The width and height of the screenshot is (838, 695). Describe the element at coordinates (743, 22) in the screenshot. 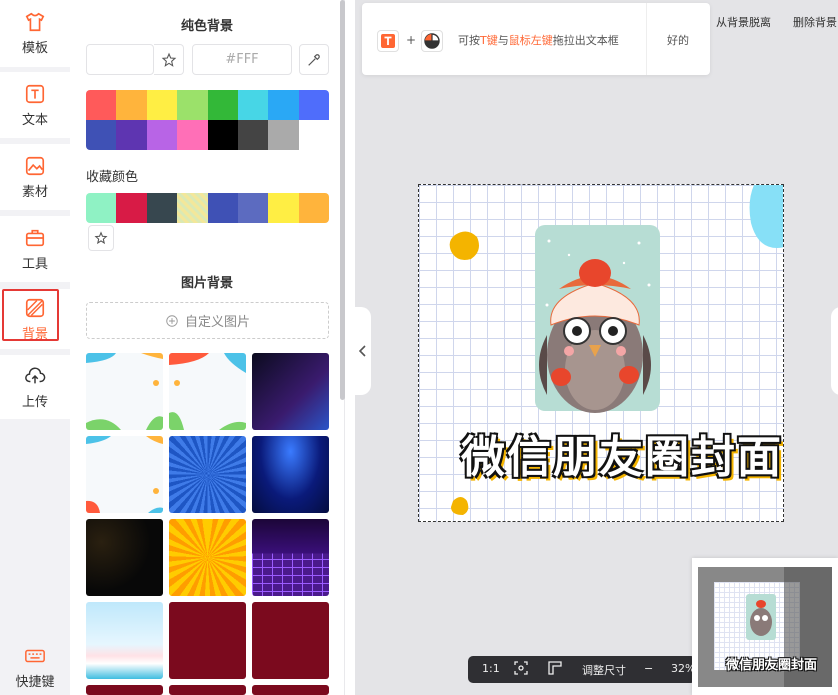

I see `detach-background-link: 从背景脱离` at that location.